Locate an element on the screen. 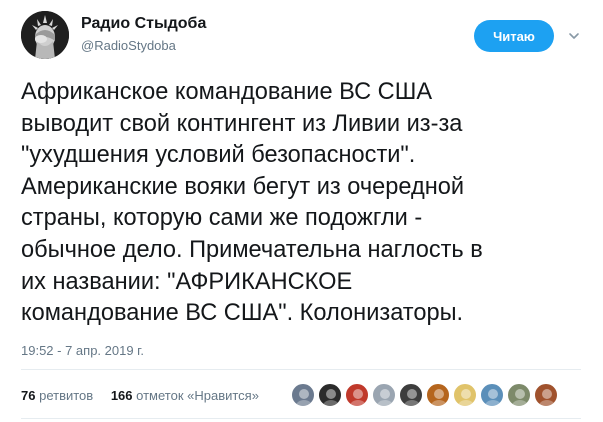 The height and width of the screenshot is (422, 603). tweet-text-line: "ухудшения условий безопасности". is located at coordinates (218, 155).